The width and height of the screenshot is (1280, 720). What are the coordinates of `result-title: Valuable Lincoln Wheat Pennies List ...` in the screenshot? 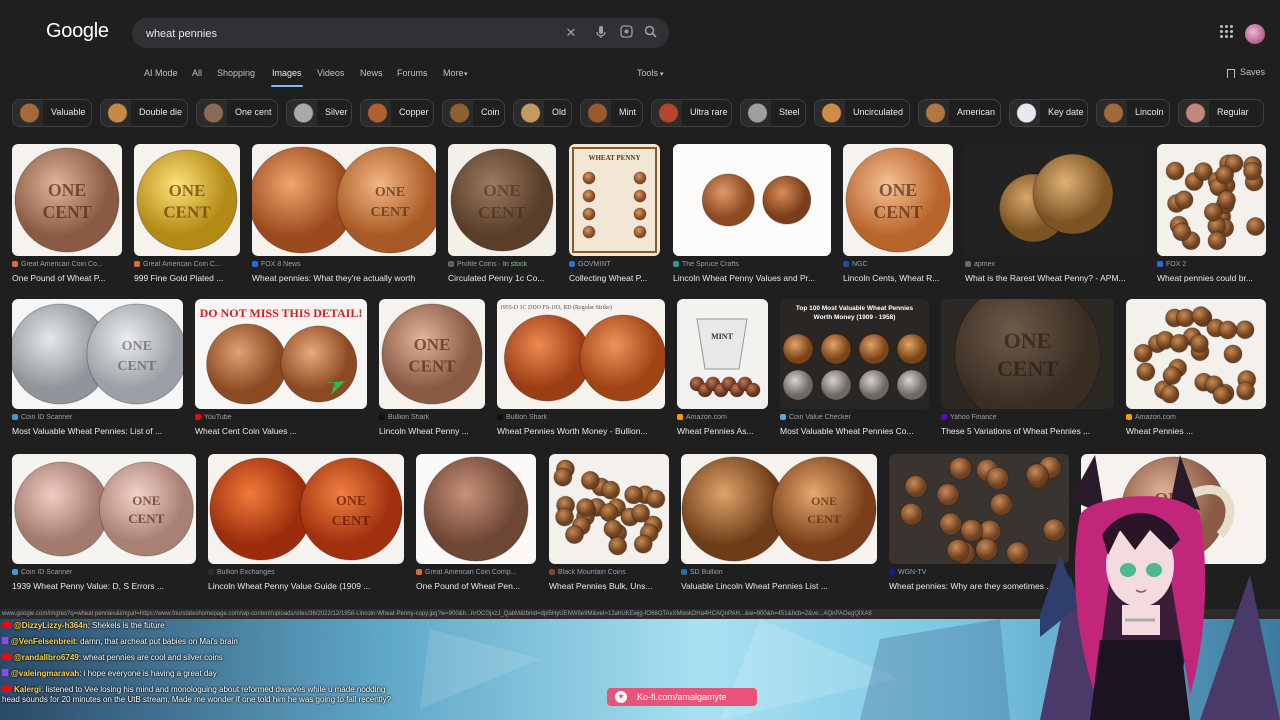 It's located at (779, 586).